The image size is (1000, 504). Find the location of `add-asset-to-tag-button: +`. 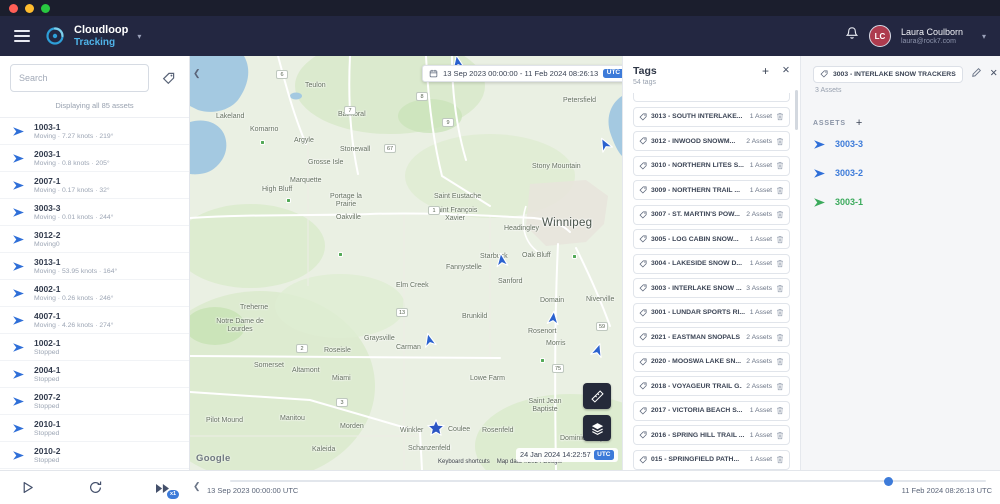

add-asset-to-tag-button: + is located at coordinates (859, 123).